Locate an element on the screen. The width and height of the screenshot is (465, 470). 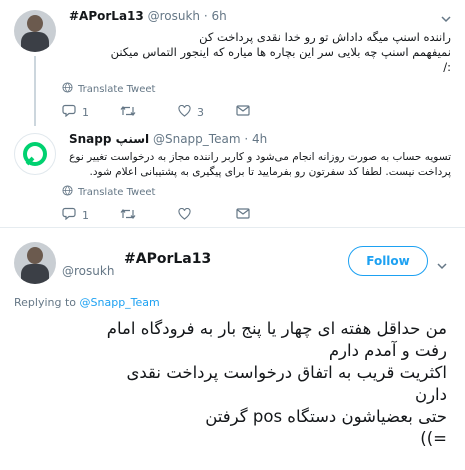
avatar-snapp is located at coordinates (35, 154).